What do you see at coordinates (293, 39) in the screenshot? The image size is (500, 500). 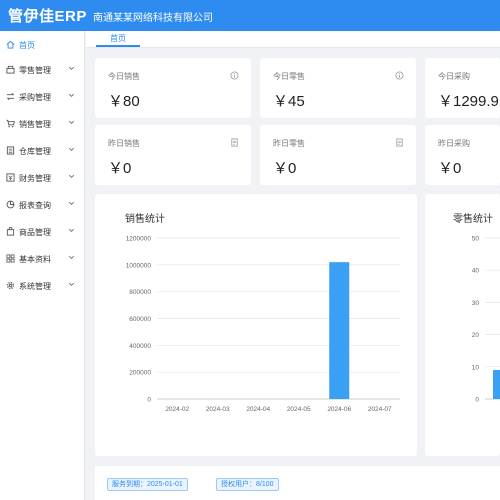 I see `tab-bar: 首页` at bounding box center [293, 39].